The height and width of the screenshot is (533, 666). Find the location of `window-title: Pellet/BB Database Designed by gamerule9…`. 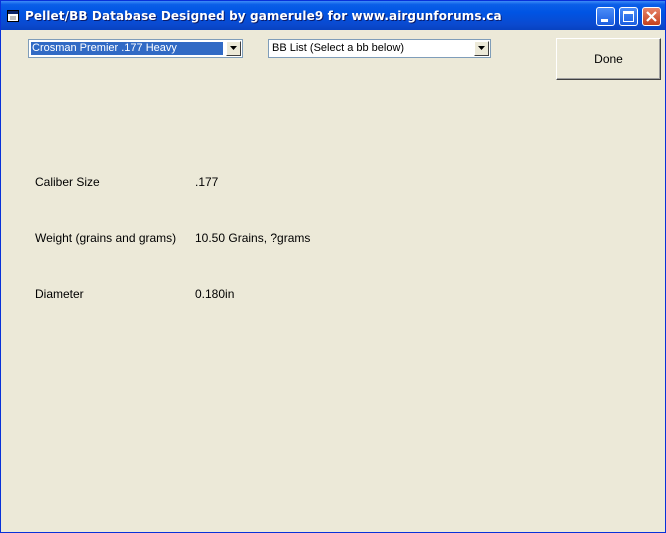

window-title: Pellet/BB Database Designed by gamerule9… is located at coordinates (263, 16).